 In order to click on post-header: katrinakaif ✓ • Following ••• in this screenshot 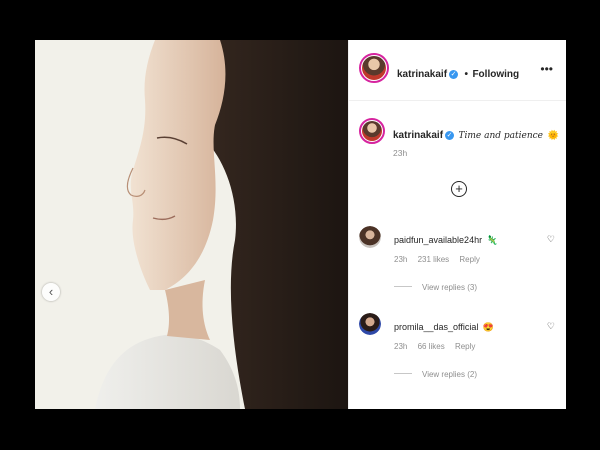, I will do `click(457, 70)`.